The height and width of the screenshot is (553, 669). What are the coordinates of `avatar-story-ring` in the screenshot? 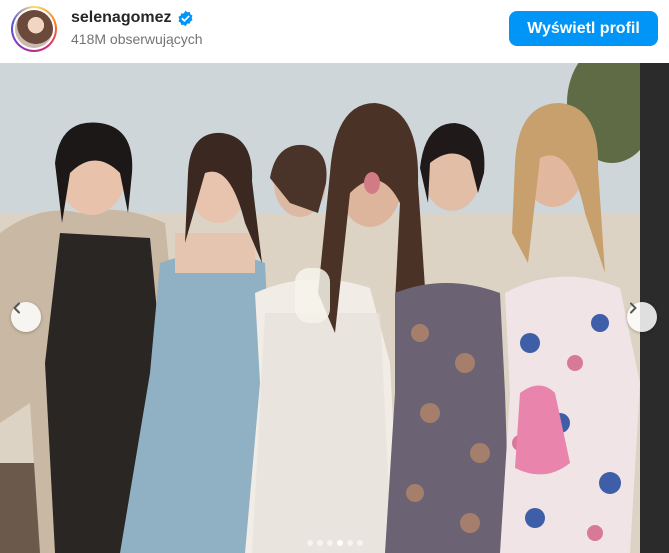 It's located at (34, 29).